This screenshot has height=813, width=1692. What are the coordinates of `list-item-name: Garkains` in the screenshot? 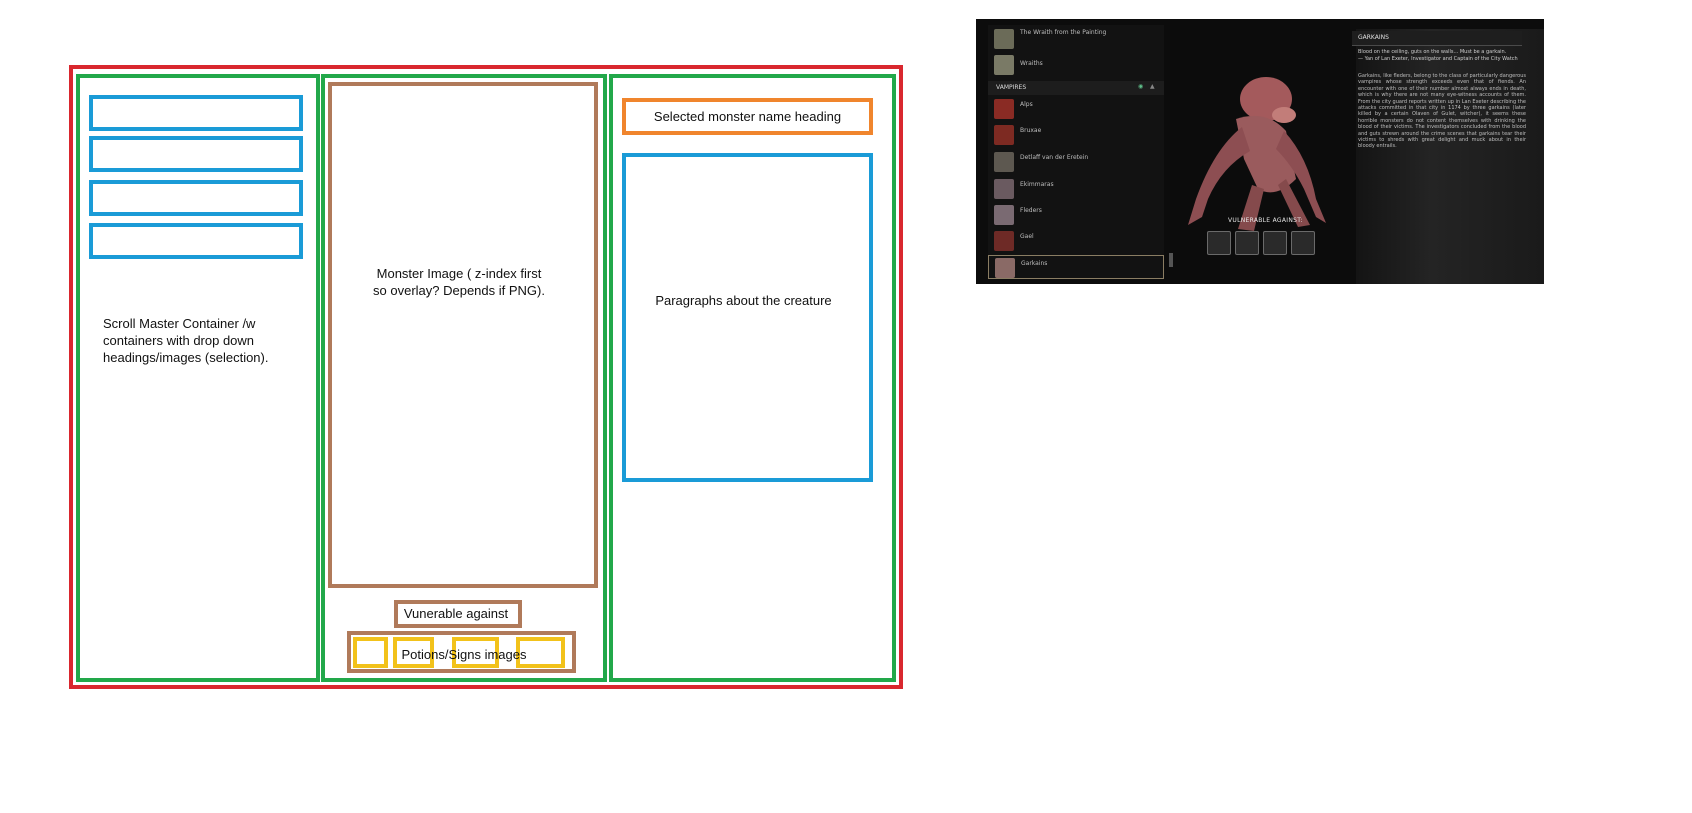 It's located at (1034, 263).